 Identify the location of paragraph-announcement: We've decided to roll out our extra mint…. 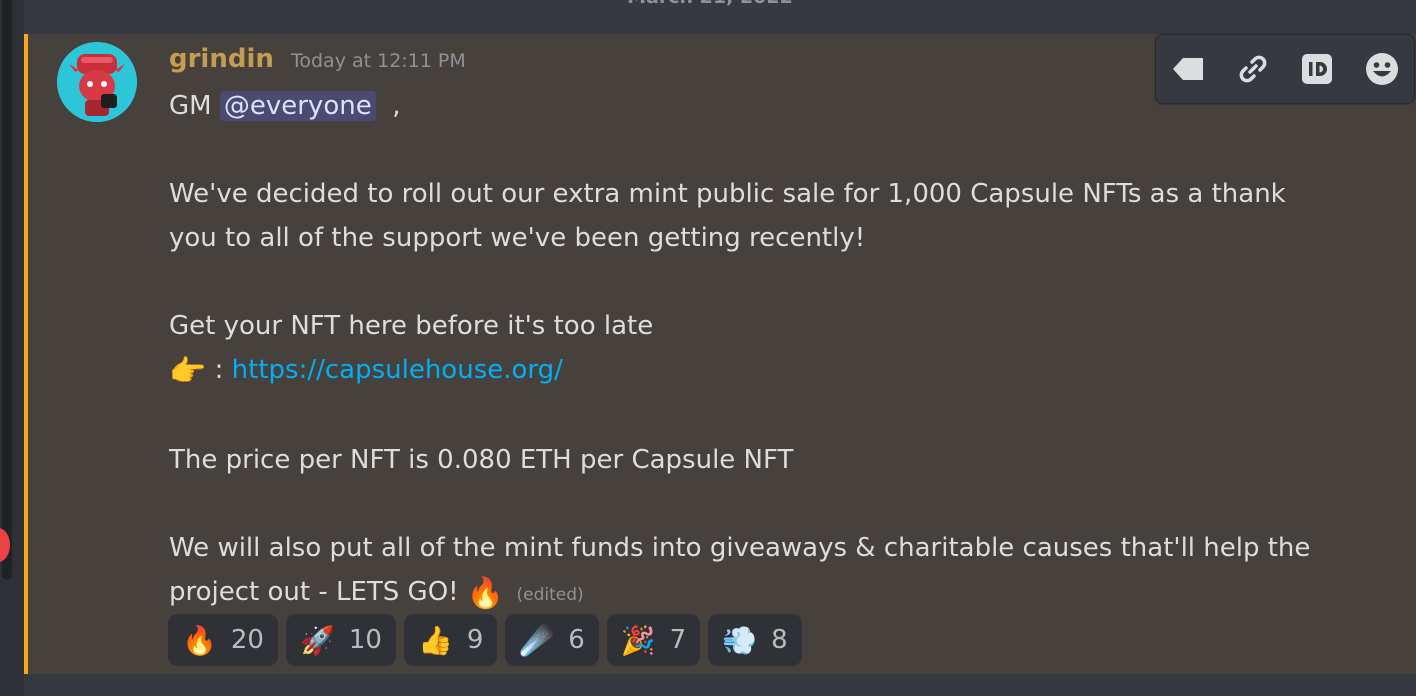
(727, 216).